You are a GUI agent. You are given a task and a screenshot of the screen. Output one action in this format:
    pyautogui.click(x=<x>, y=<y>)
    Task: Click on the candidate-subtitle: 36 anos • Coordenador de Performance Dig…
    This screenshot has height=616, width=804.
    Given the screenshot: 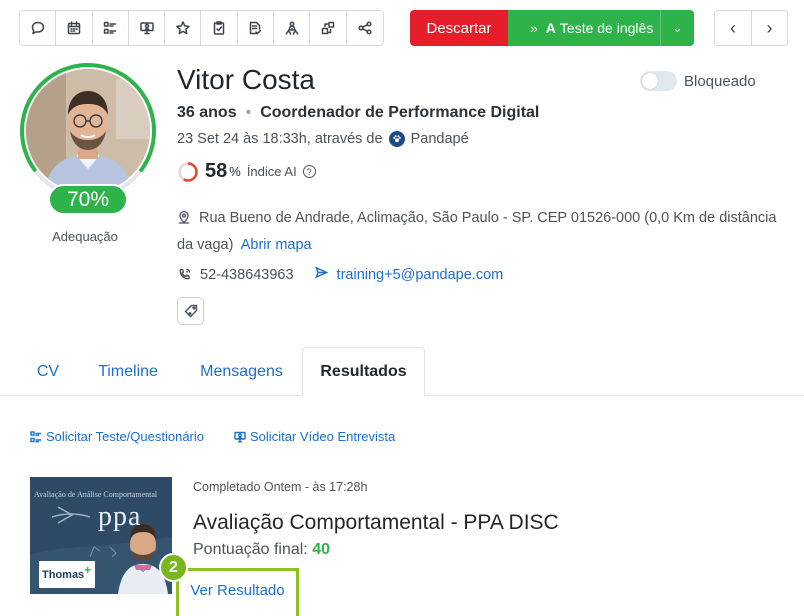 What is the action you would take?
    pyautogui.click(x=358, y=113)
    